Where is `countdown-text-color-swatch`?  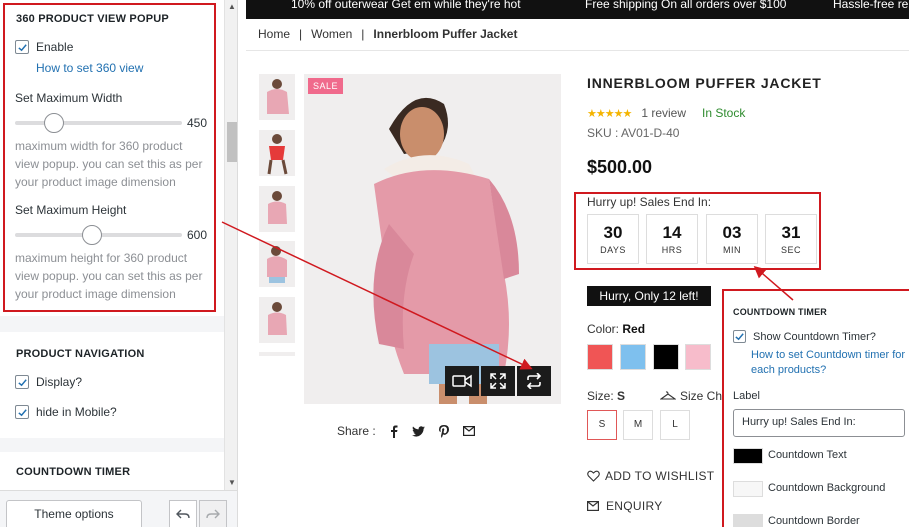
countdown-text-color-swatch is located at coordinates (748, 456).